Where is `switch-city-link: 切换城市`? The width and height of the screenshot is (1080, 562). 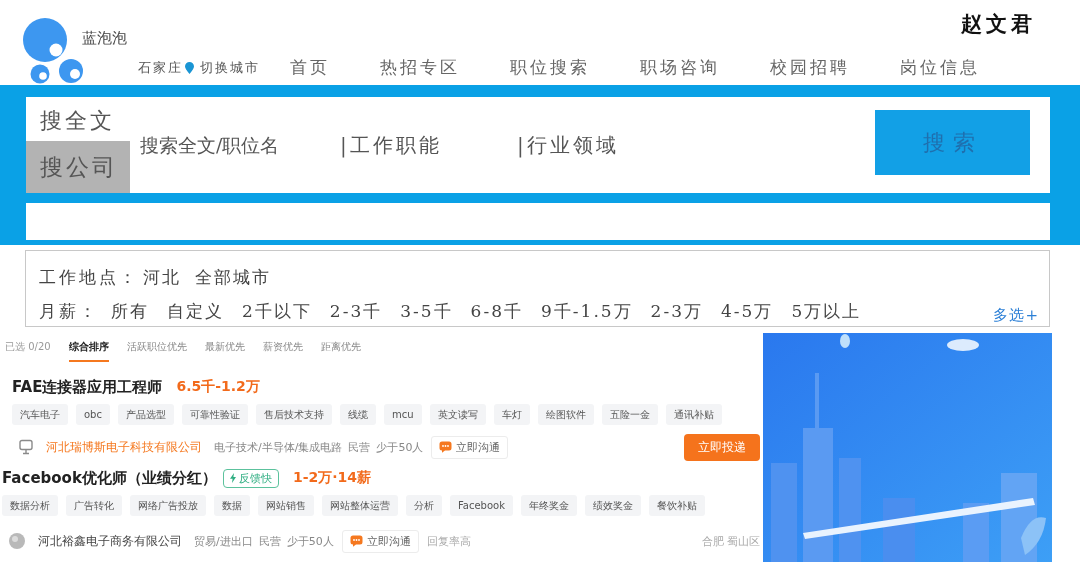
switch-city-link: 切换城市 is located at coordinates (230, 67).